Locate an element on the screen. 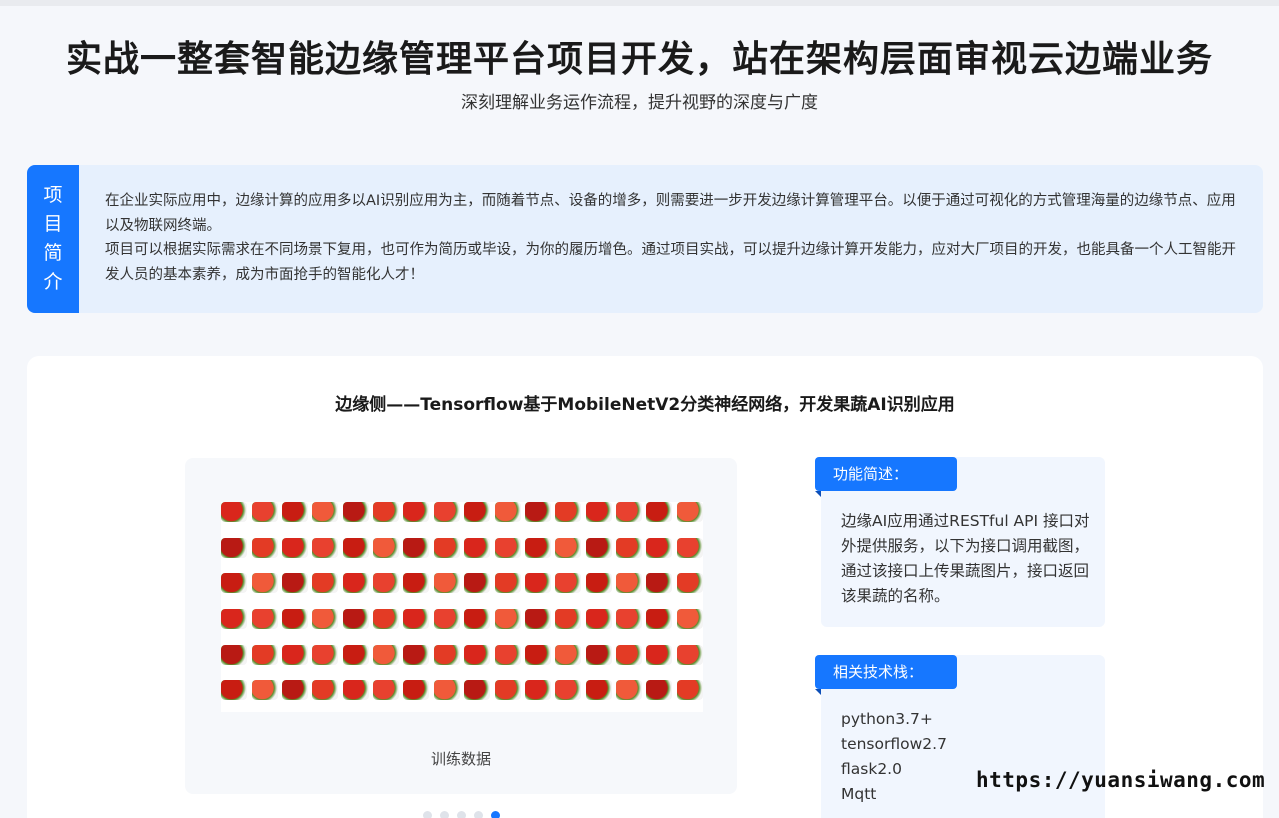  watermark: https://yuansiwang.com is located at coordinates (1121, 780).